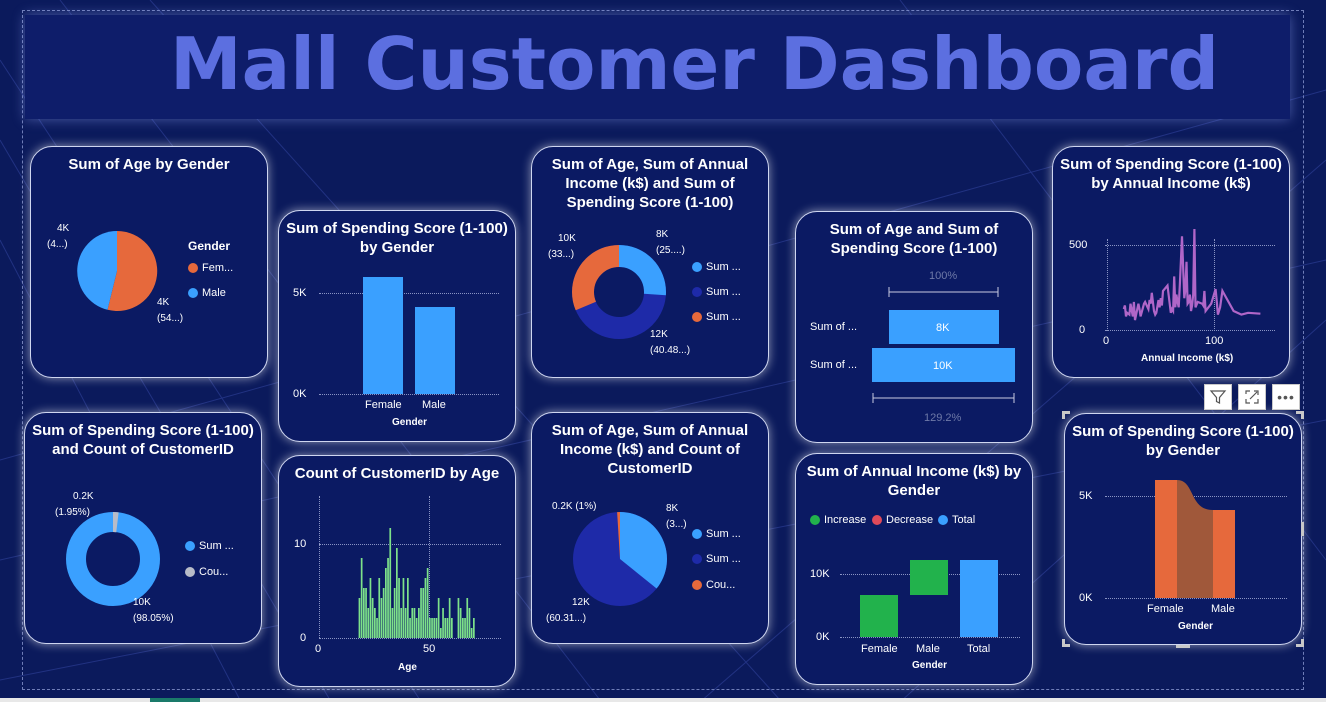 The image size is (1326, 702). What do you see at coordinates (902, 520) in the screenshot?
I see `legend-item-decrease: Decrease` at bounding box center [902, 520].